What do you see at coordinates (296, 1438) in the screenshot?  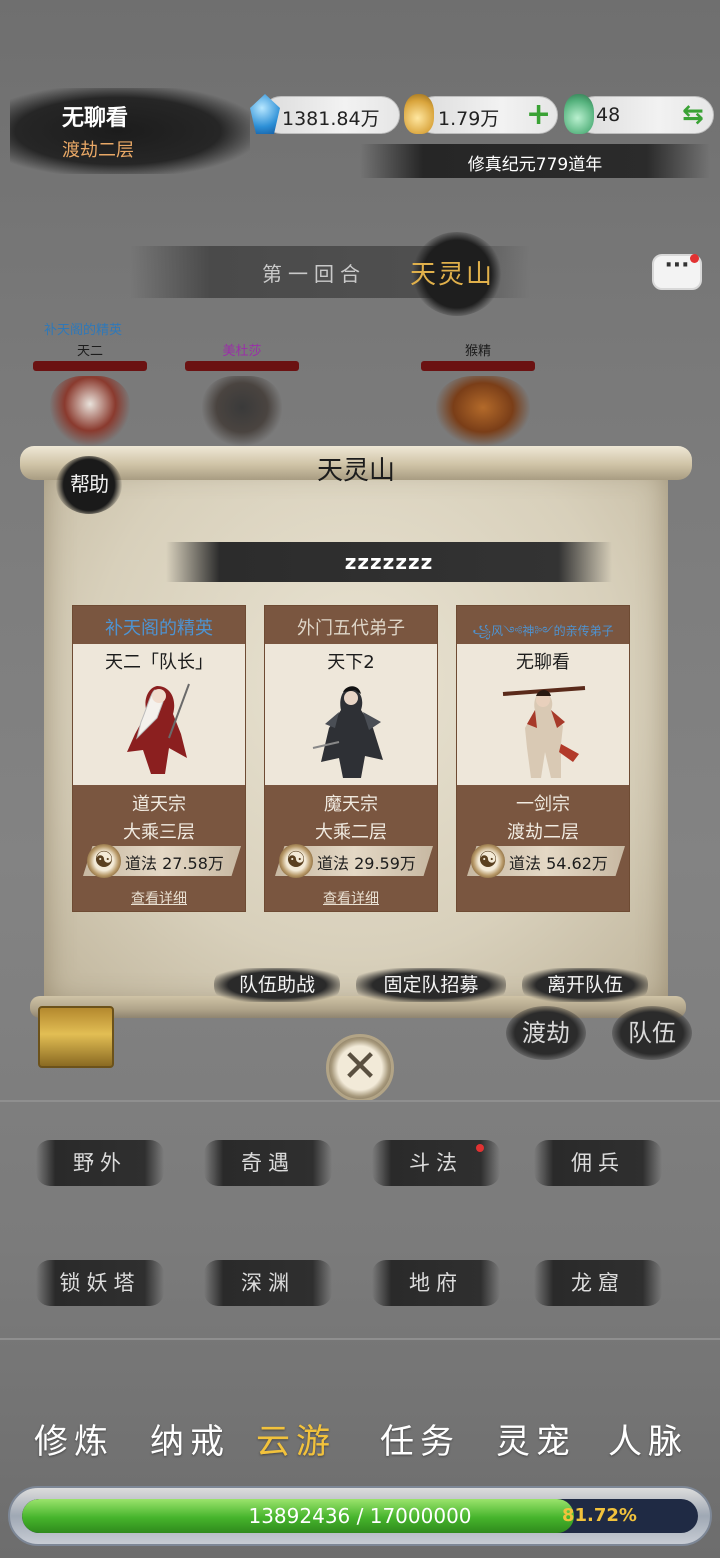 I see `nav-wander: 云游` at bounding box center [296, 1438].